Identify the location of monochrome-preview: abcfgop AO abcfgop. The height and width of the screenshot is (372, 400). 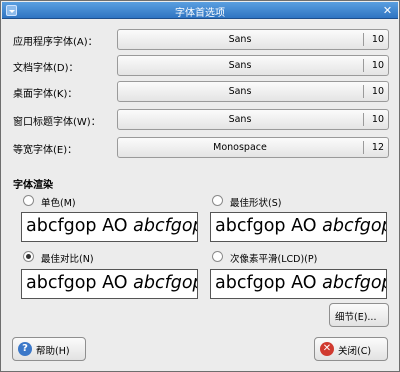
(109, 227).